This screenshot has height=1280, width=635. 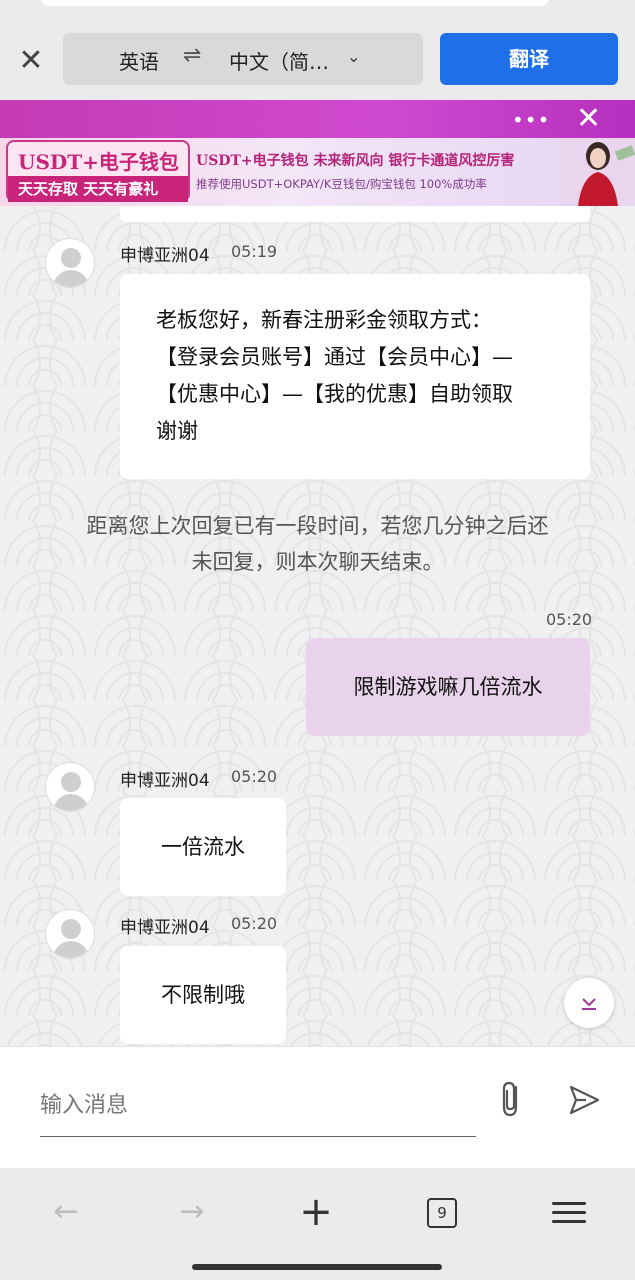 I want to click on ad-close-icon: ✕, so click(x=588, y=119).